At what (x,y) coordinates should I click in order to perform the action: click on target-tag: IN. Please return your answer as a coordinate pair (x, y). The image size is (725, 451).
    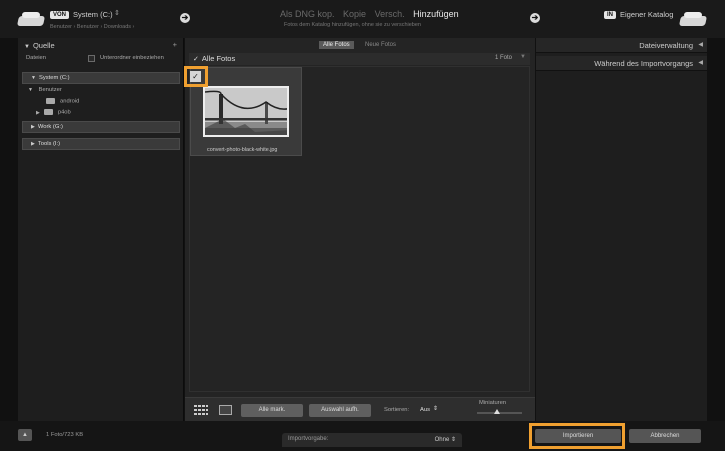
    Looking at the image, I should click on (610, 15).